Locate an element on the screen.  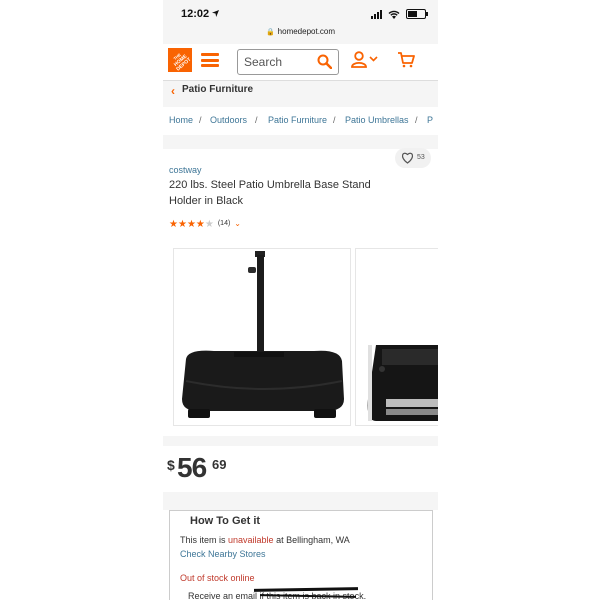
account-icon is located at coordinates (359, 59).